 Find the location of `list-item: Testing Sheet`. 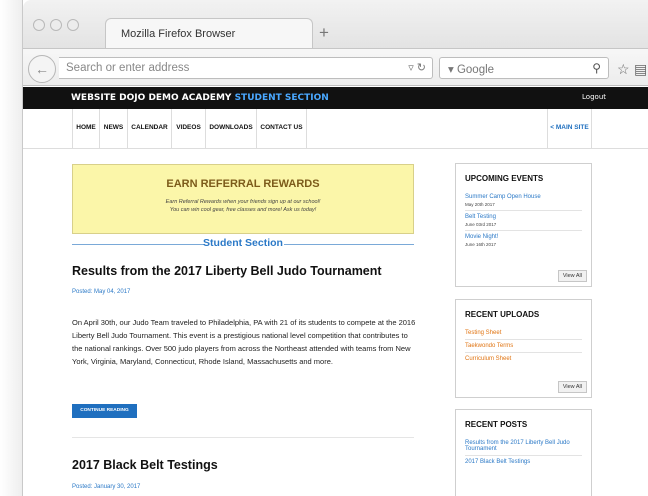

list-item: Testing Sheet is located at coordinates (523, 333).